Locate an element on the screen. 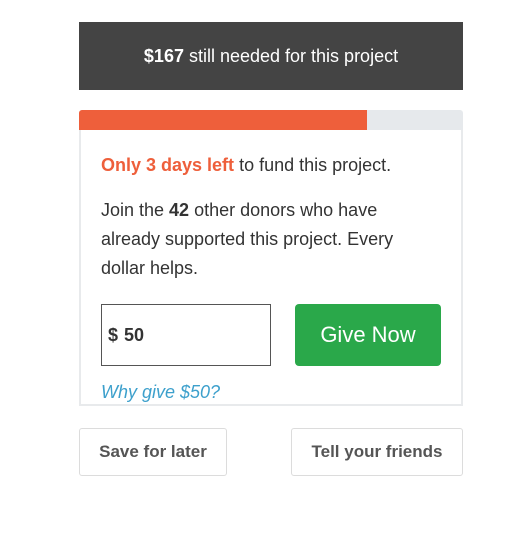 The width and height of the screenshot is (532, 551). secondary-actions: Save for later Tell your friends is located at coordinates (271, 452).